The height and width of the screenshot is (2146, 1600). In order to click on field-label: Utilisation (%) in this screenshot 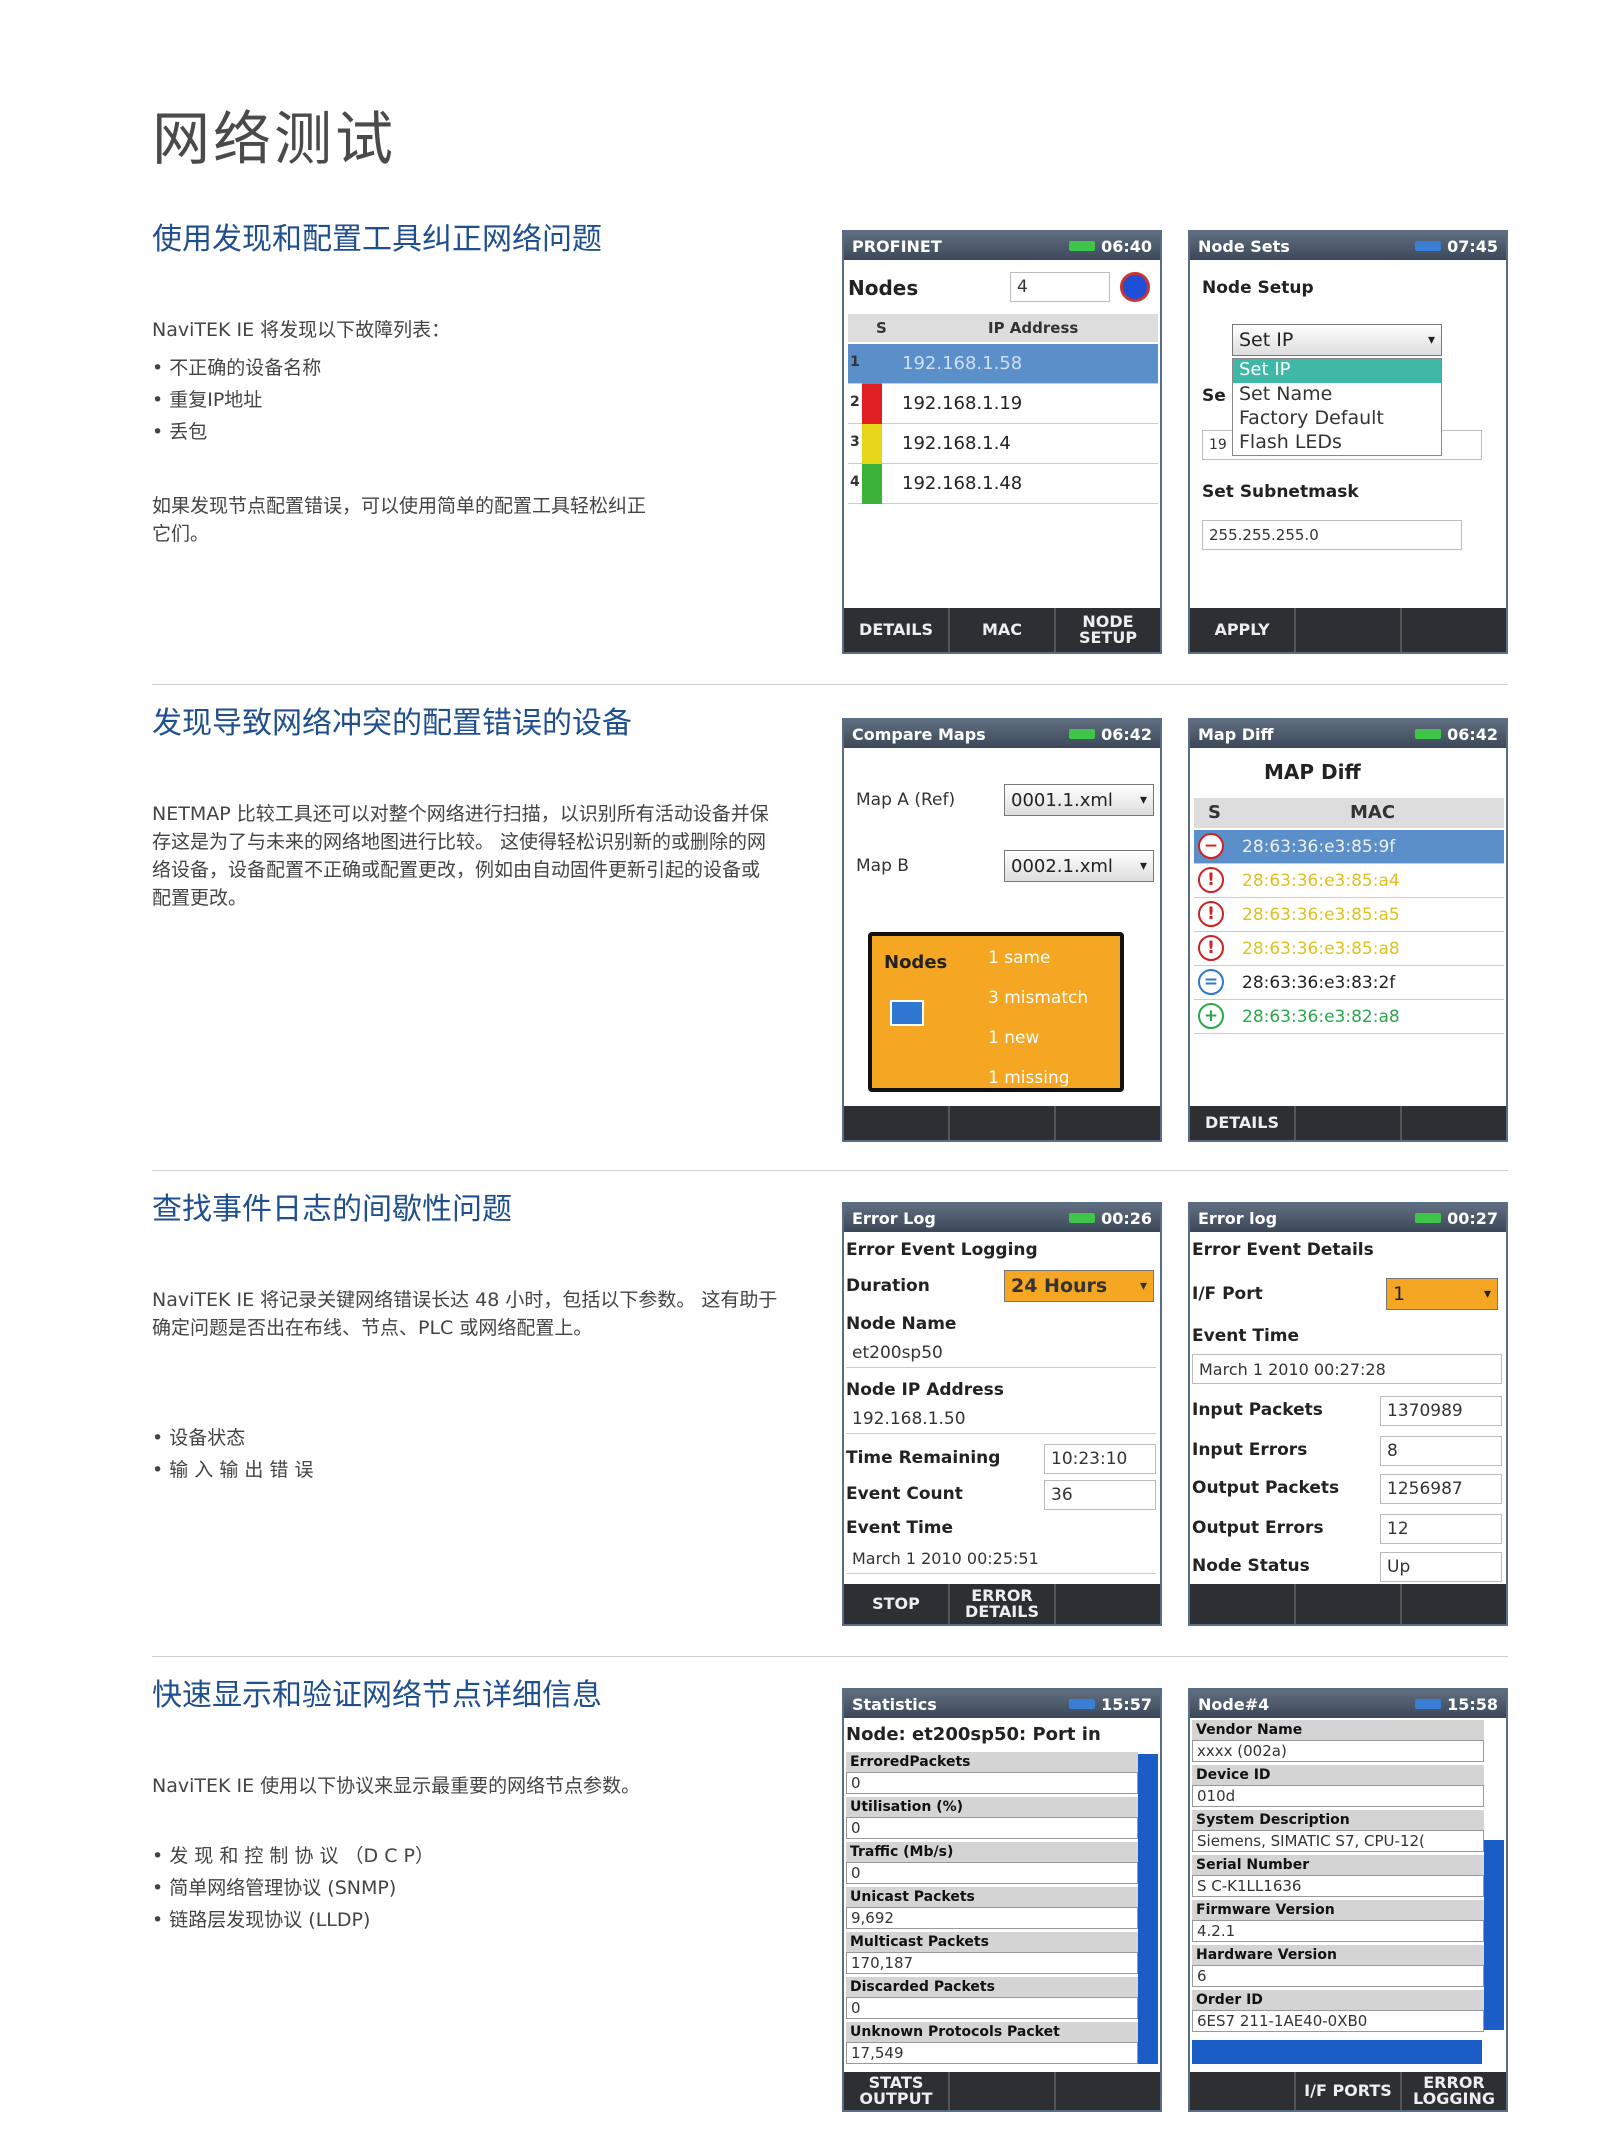, I will do `click(992, 1807)`.